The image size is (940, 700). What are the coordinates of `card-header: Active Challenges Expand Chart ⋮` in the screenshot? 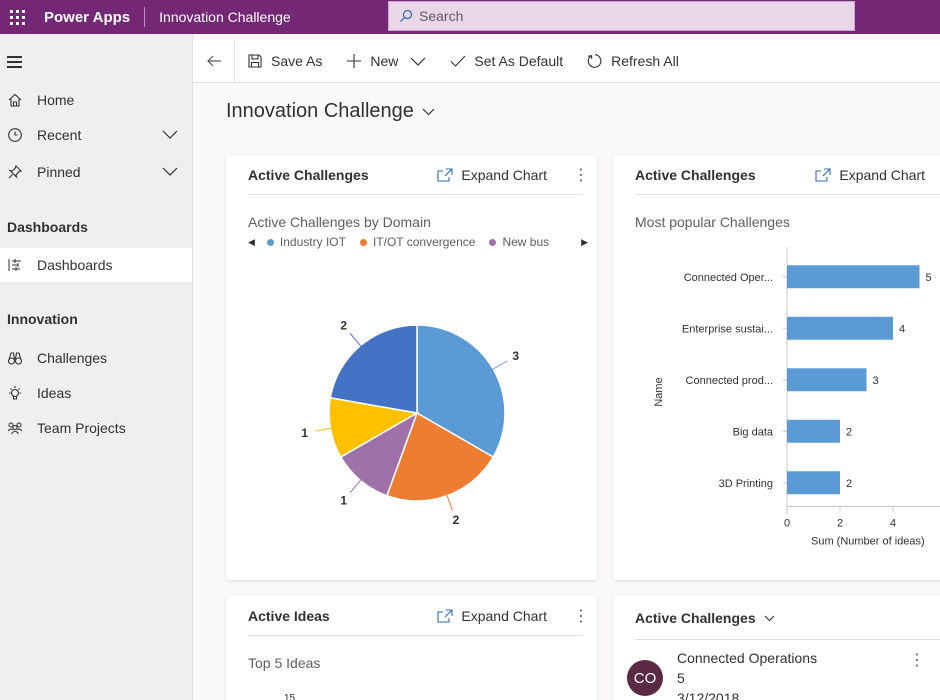 It's located at (418, 175).